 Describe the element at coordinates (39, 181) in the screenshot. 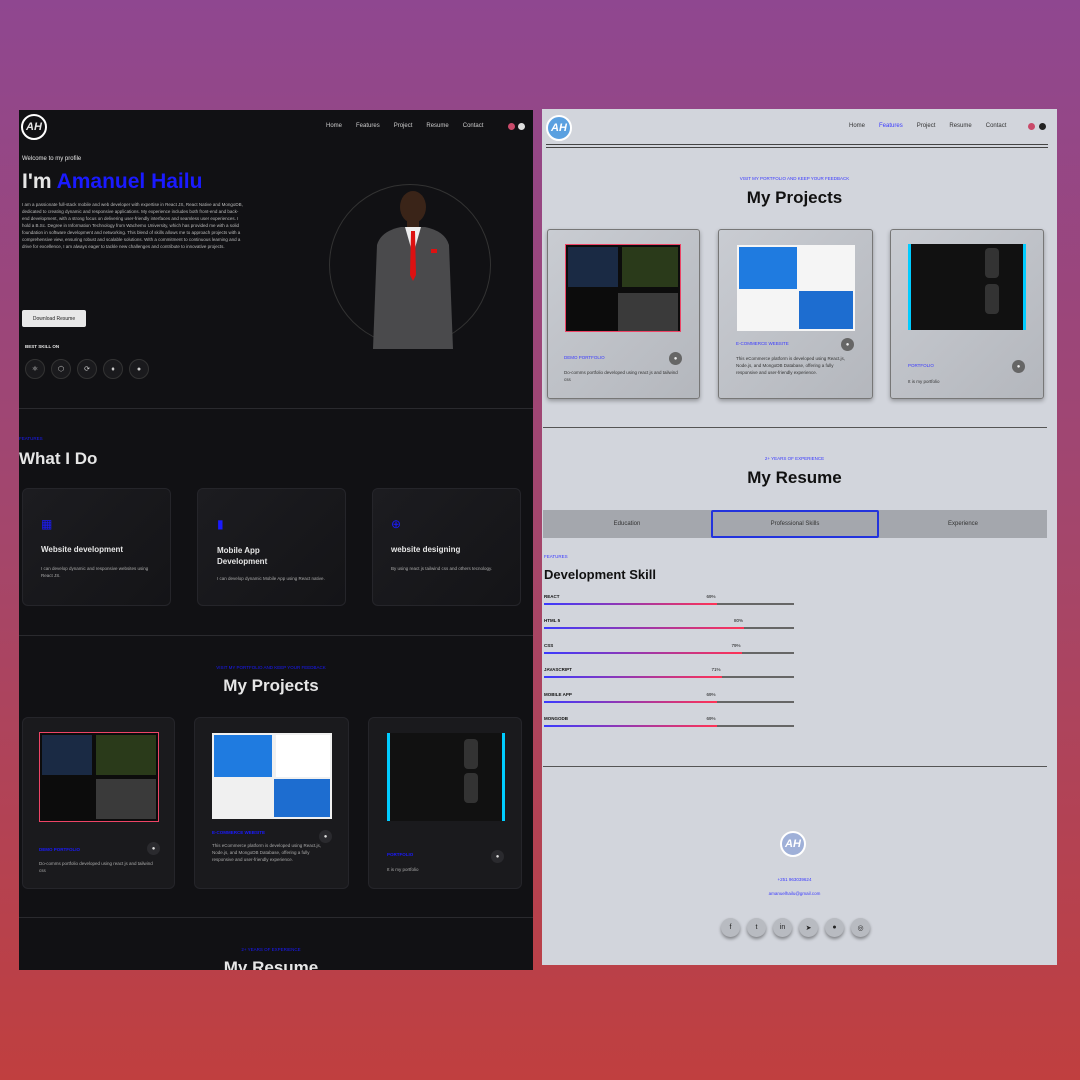

I see `greeting: I'm` at that location.